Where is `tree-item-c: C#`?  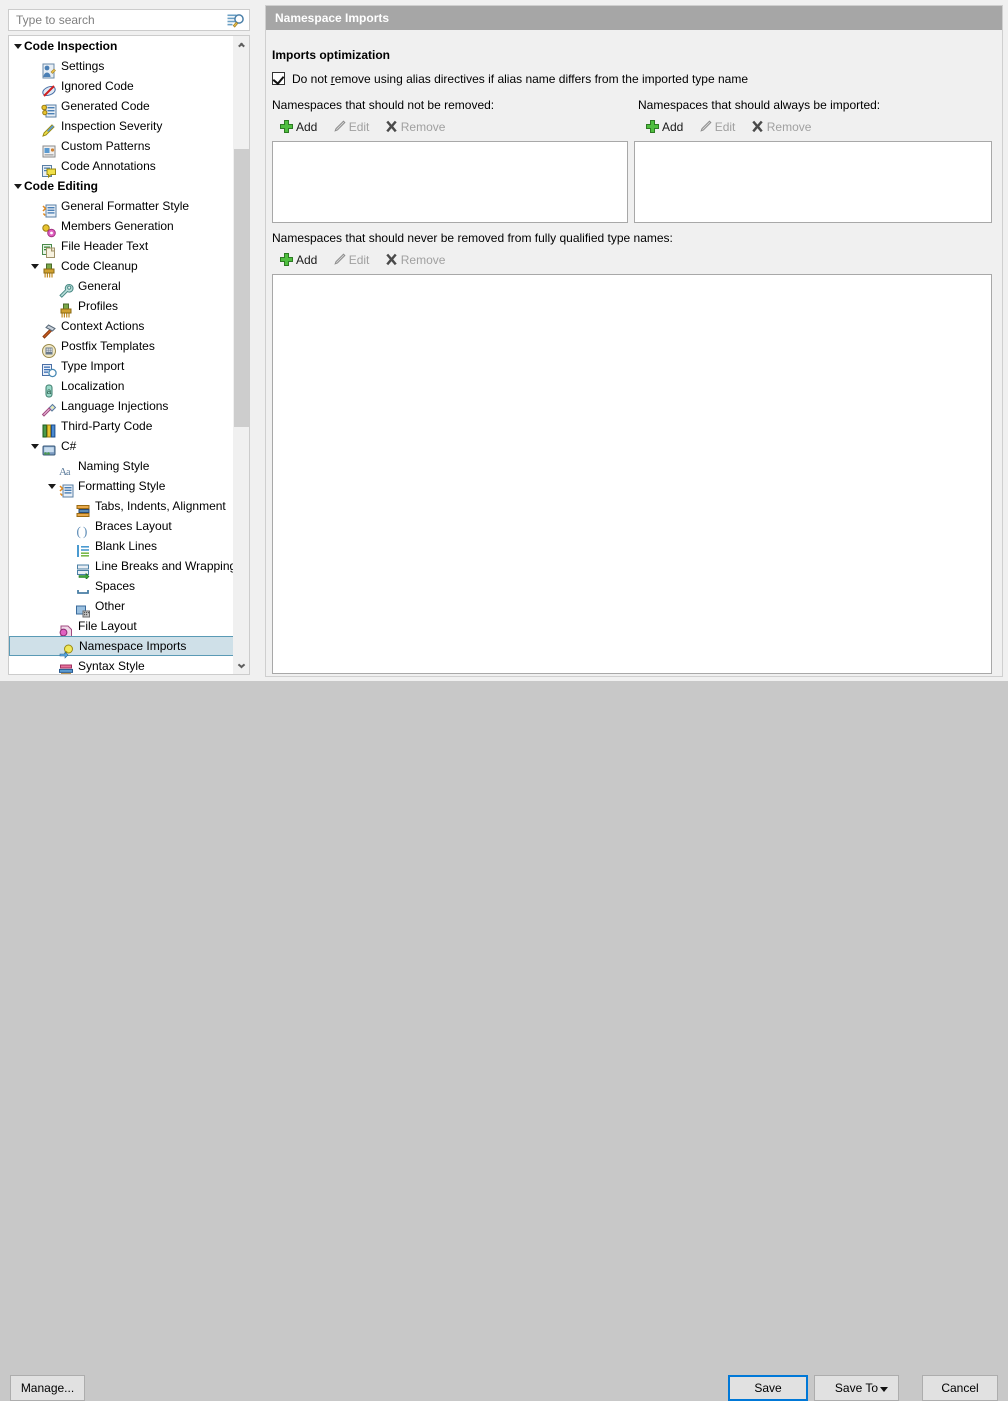 tree-item-c: C# is located at coordinates (122, 446).